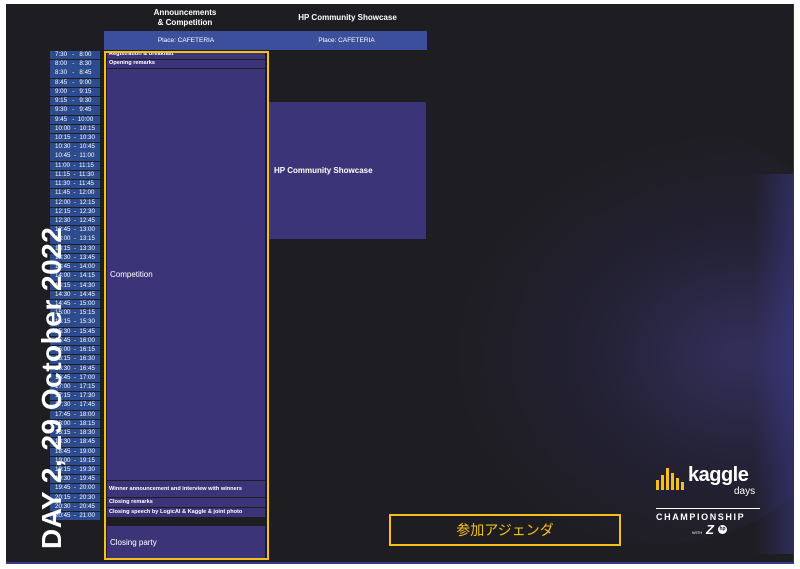 This screenshot has height=569, width=800. What do you see at coordinates (347, 170) in the screenshot?
I see `event-hp-showcase: HP Community Showcase` at bounding box center [347, 170].